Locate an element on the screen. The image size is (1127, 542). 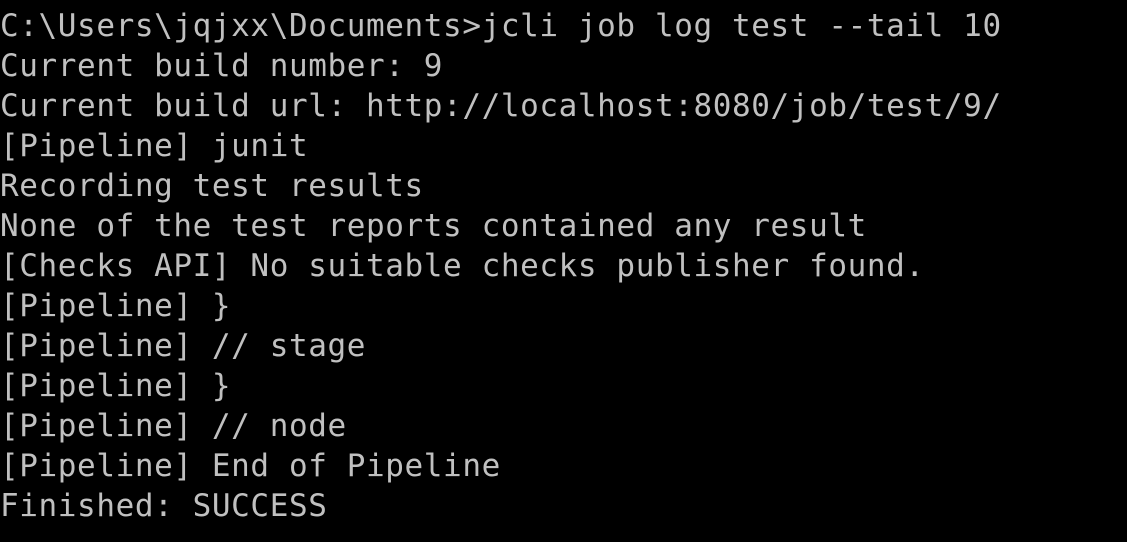
output-line: [Pipeline] // stage is located at coordinates (183, 346).